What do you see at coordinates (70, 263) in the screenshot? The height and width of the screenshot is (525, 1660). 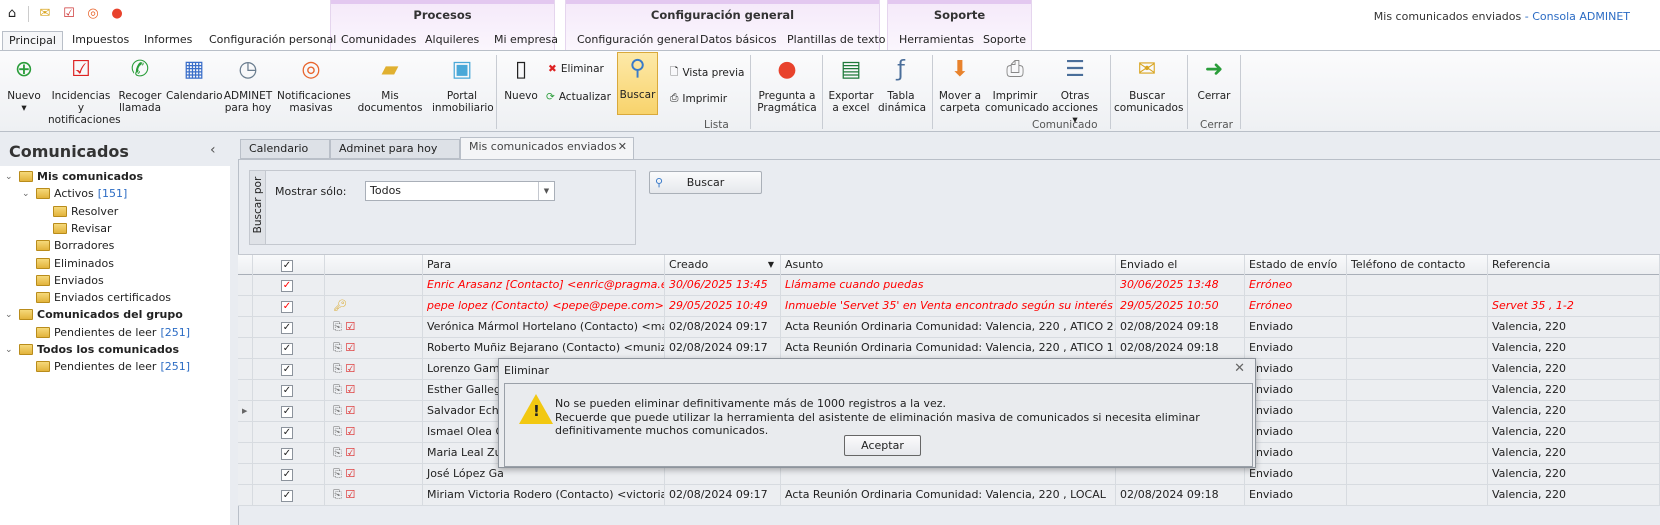 I see `sidebar-item: Eliminados` at bounding box center [70, 263].